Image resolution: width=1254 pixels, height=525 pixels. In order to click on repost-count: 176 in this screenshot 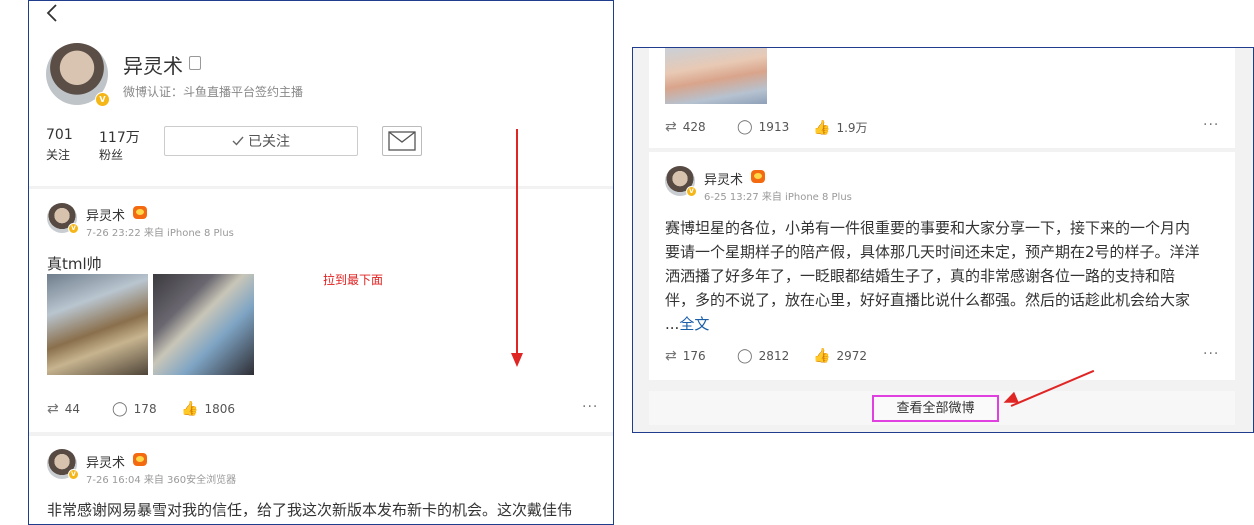, I will do `click(694, 356)`.